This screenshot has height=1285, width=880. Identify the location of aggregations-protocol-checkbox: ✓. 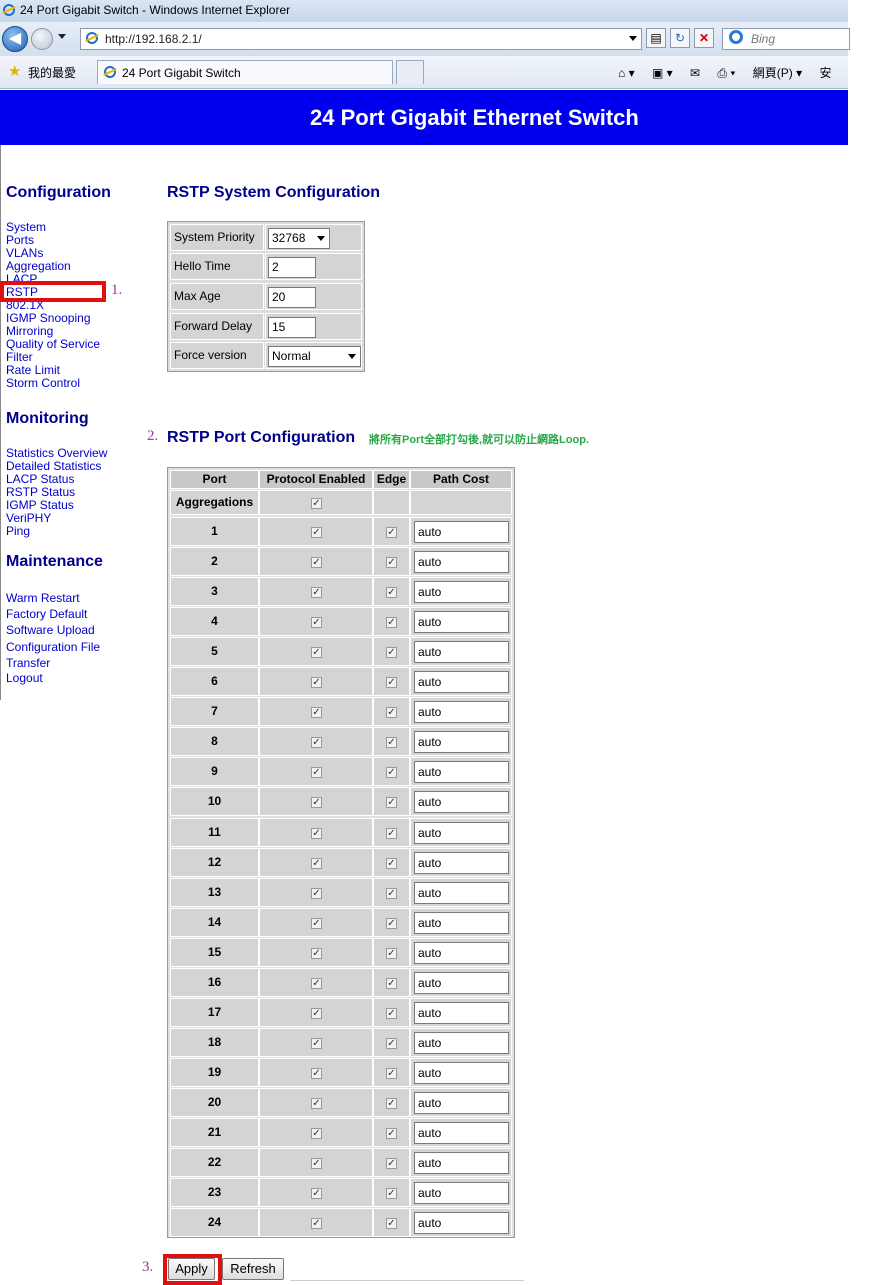
(316, 503).